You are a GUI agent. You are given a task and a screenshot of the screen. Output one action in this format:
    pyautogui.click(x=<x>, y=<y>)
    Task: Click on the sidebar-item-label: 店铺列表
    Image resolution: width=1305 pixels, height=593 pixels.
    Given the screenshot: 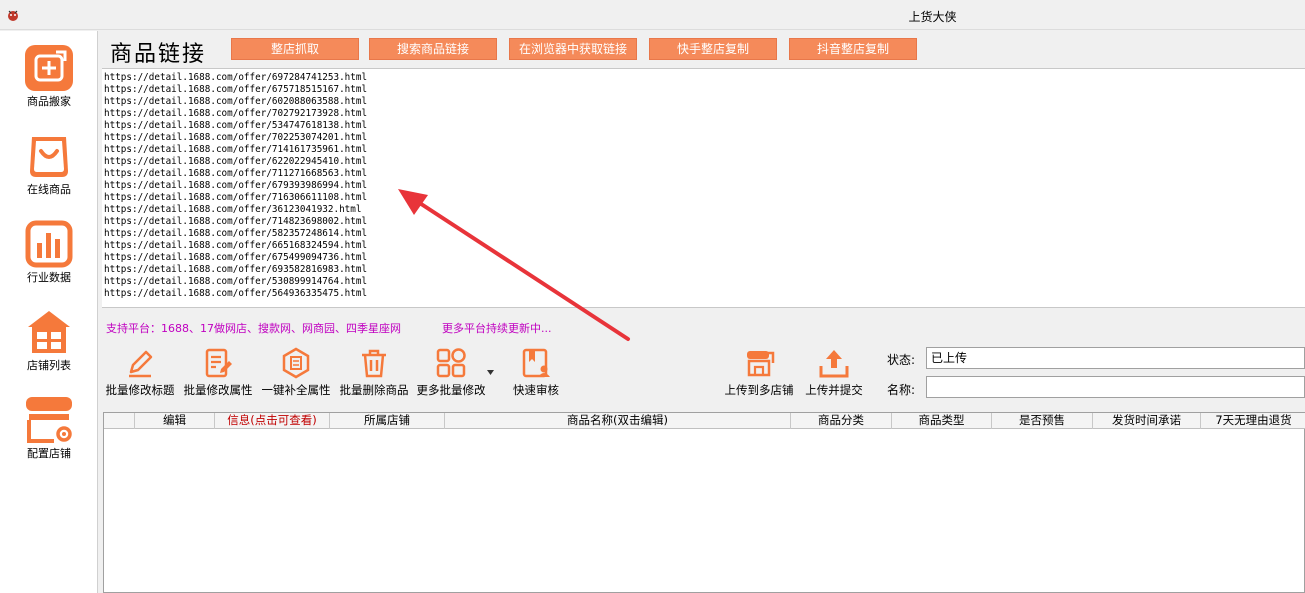 What is the action you would take?
    pyautogui.click(x=49, y=365)
    